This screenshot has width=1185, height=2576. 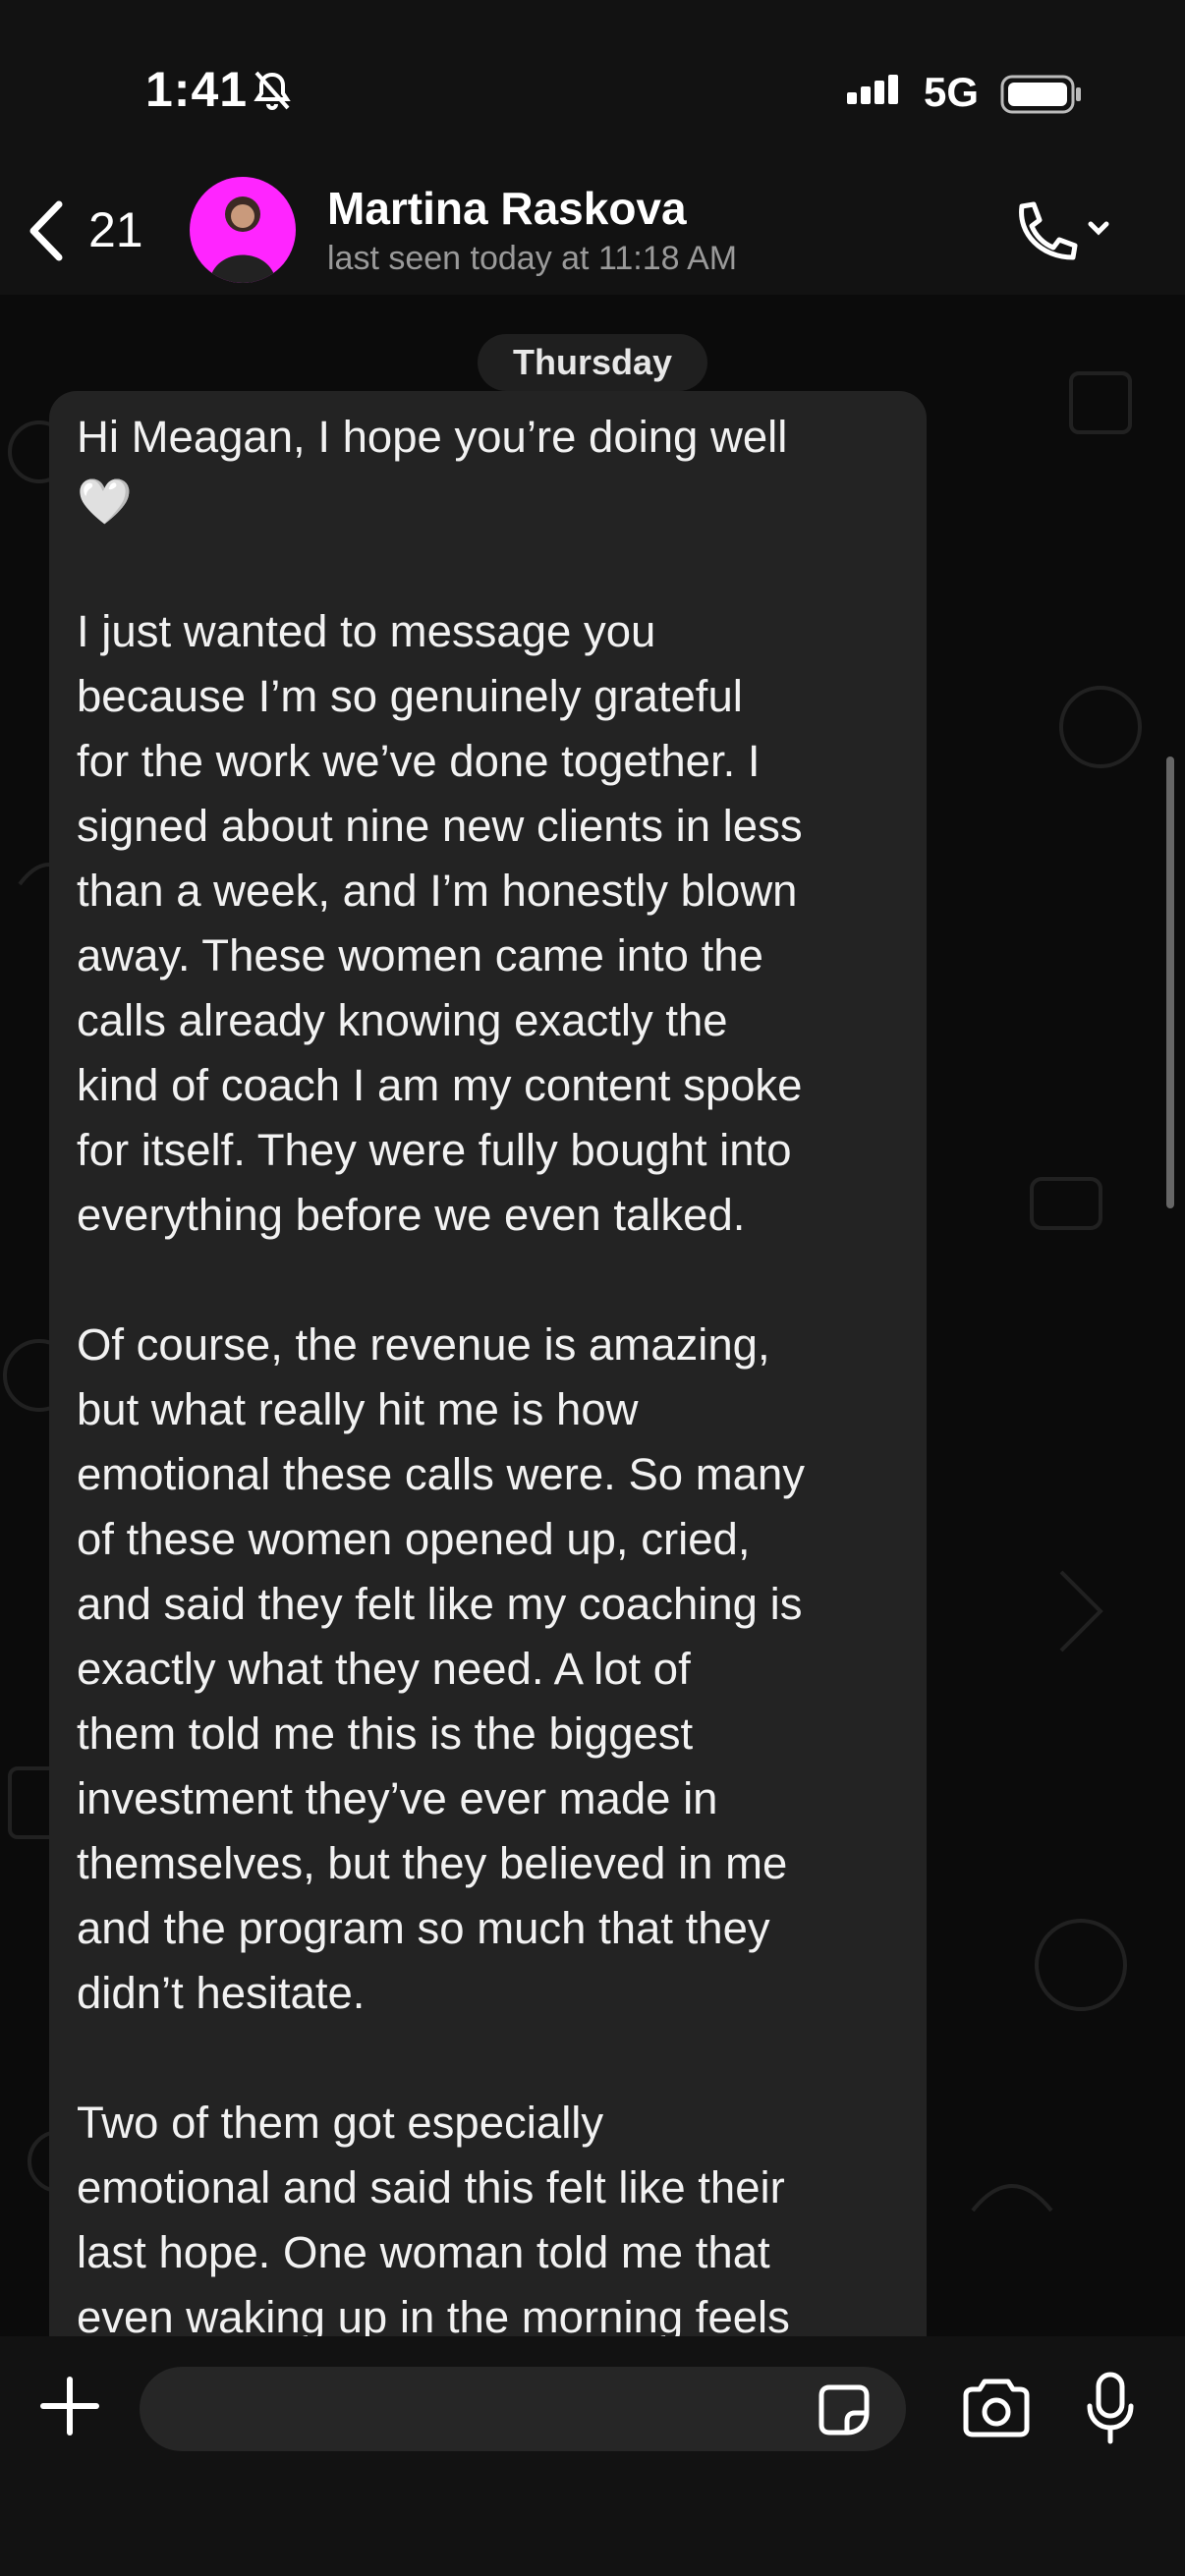 What do you see at coordinates (1099, 228) in the screenshot?
I see `chevron-down-icon` at bounding box center [1099, 228].